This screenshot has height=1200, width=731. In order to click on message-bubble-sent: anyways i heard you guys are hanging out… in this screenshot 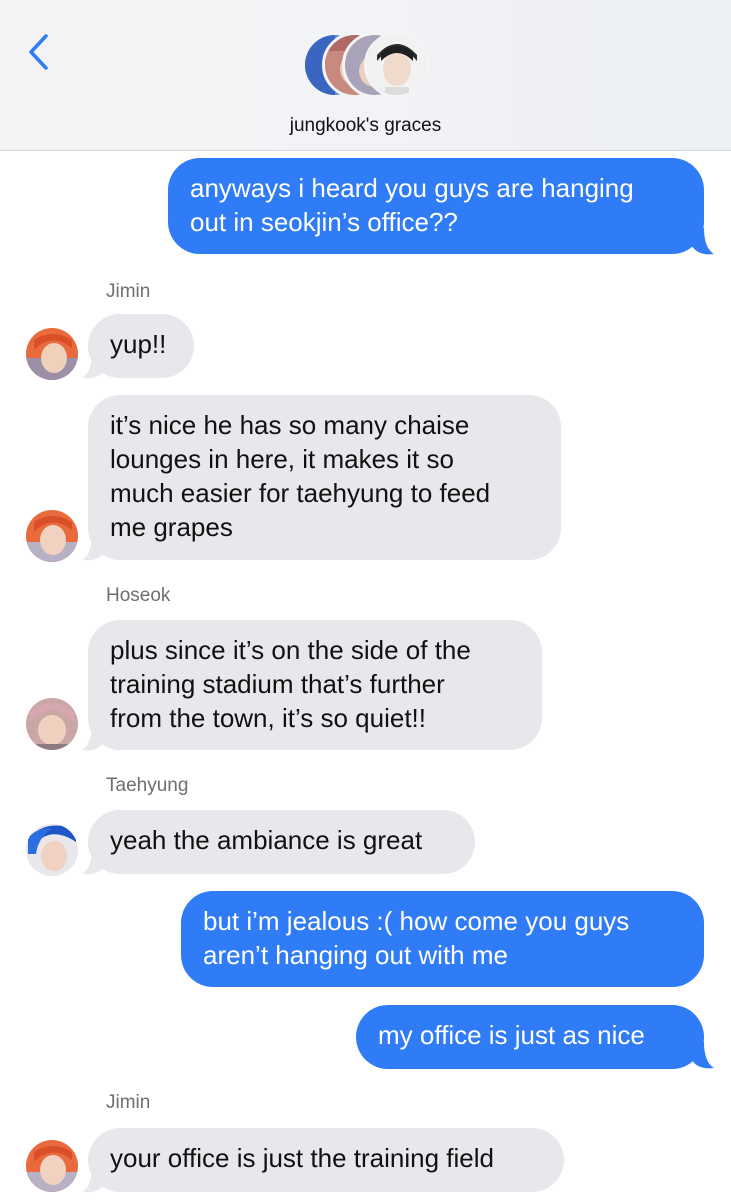, I will do `click(436, 206)`.